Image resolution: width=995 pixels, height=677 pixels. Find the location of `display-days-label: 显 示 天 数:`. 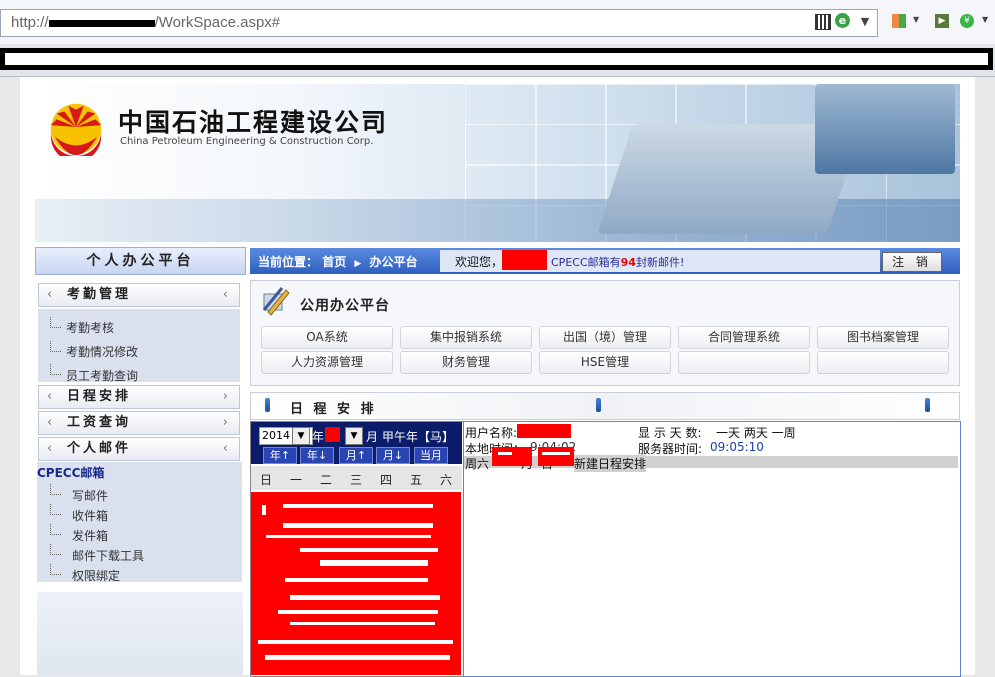

display-days-label: 显 示 天 数: is located at coordinates (670, 433).